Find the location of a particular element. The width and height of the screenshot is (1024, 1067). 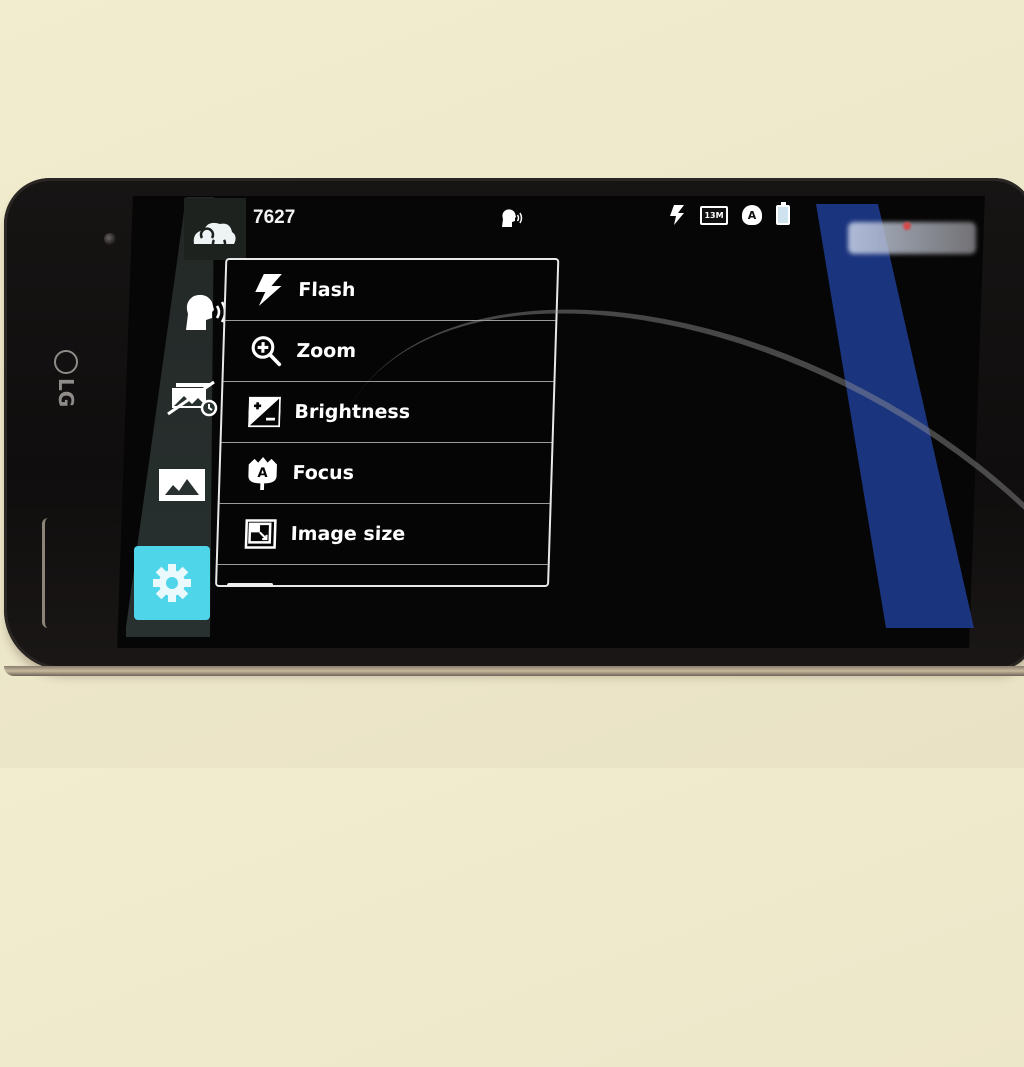

voice-shutter-icon is located at coordinates (512, 218).